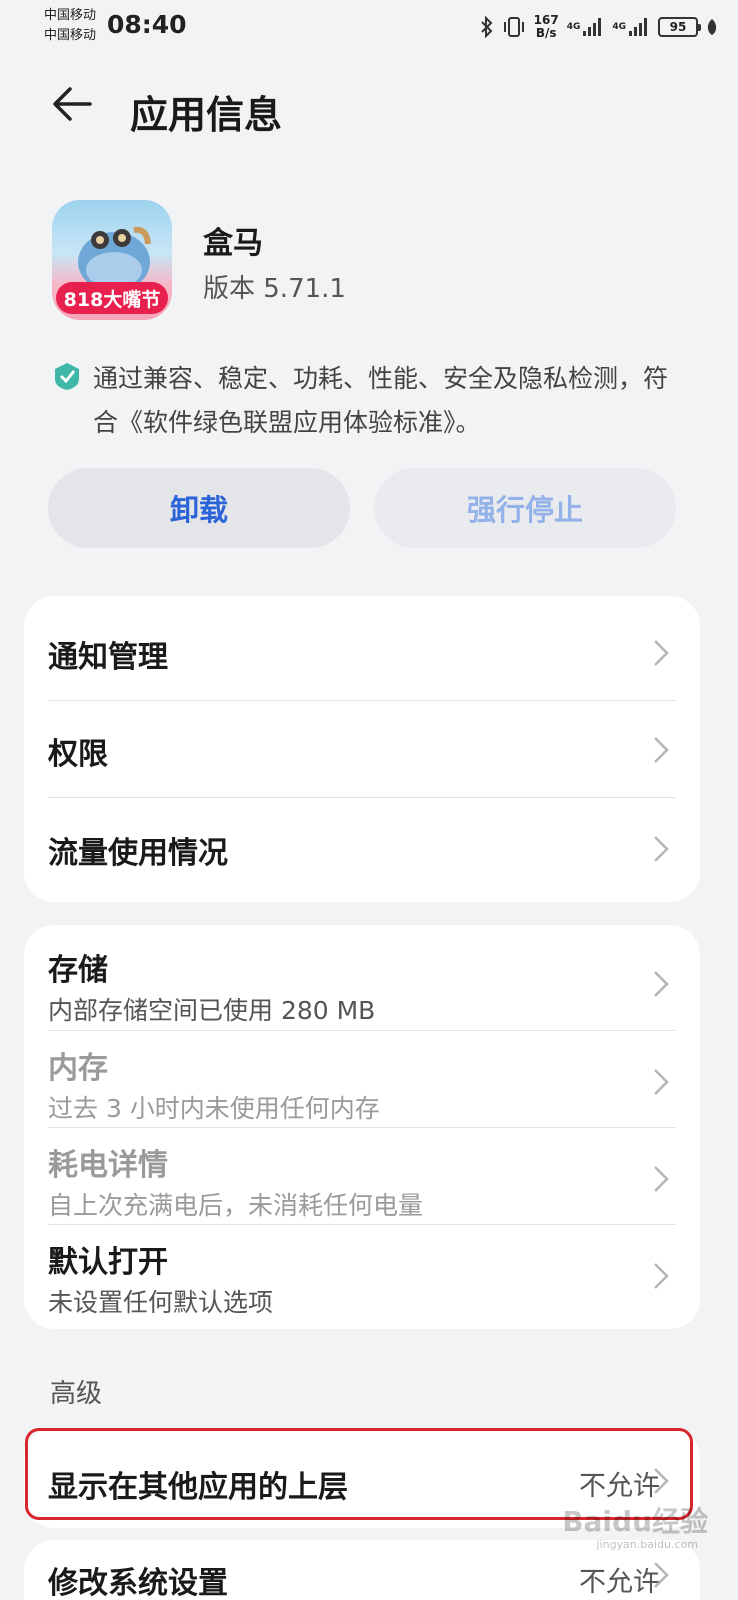 Image resolution: width=738 pixels, height=1600 pixels. I want to click on status-icons: 167 B/s 4G 4G 95, so click(599, 27).